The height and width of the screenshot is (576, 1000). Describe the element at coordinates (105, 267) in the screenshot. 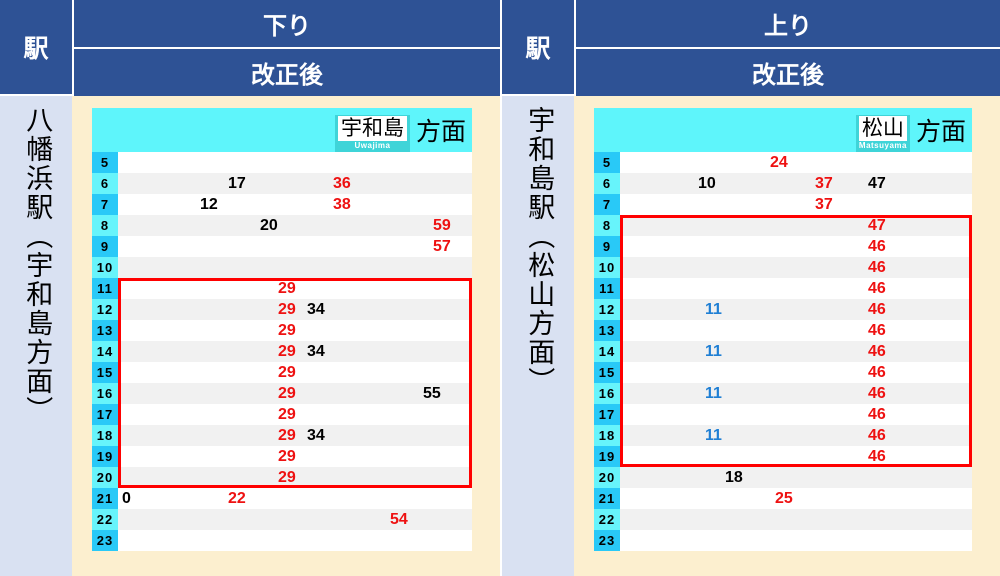

I see `hour-cell: 10` at that location.